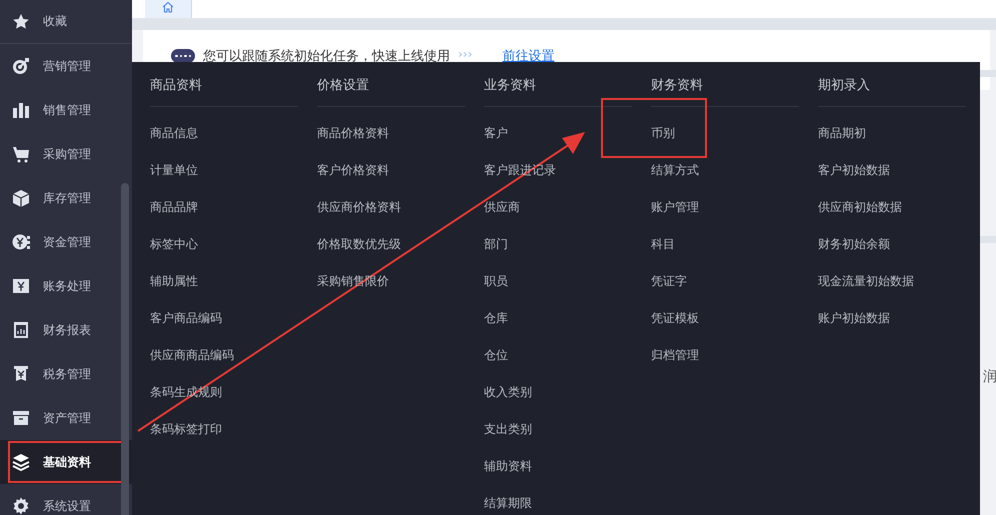  What do you see at coordinates (174, 170) in the screenshot?
I see `menu-item: 计量单位` at bounding box center [174, 170].